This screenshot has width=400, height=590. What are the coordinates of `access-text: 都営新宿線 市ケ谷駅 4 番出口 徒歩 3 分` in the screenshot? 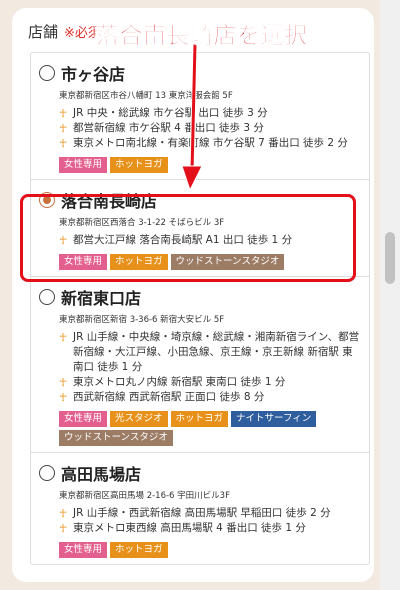 It's located at (168, 128).